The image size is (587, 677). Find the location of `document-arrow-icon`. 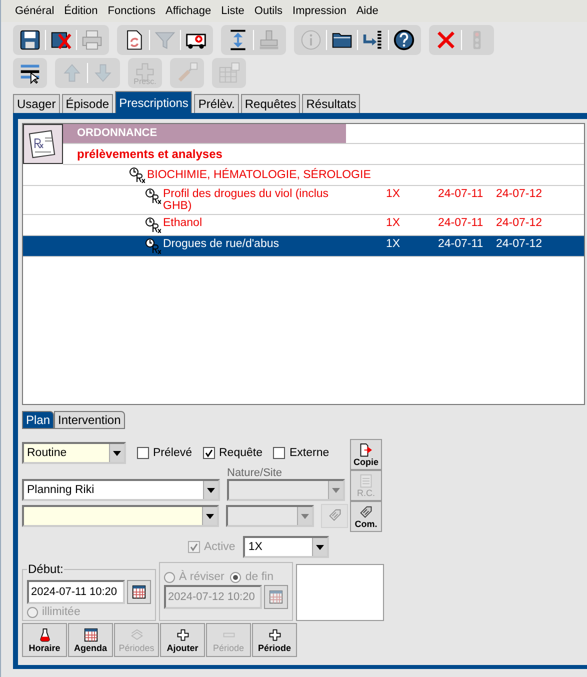

document-arrow-icon is located at coordinates (366, 449).